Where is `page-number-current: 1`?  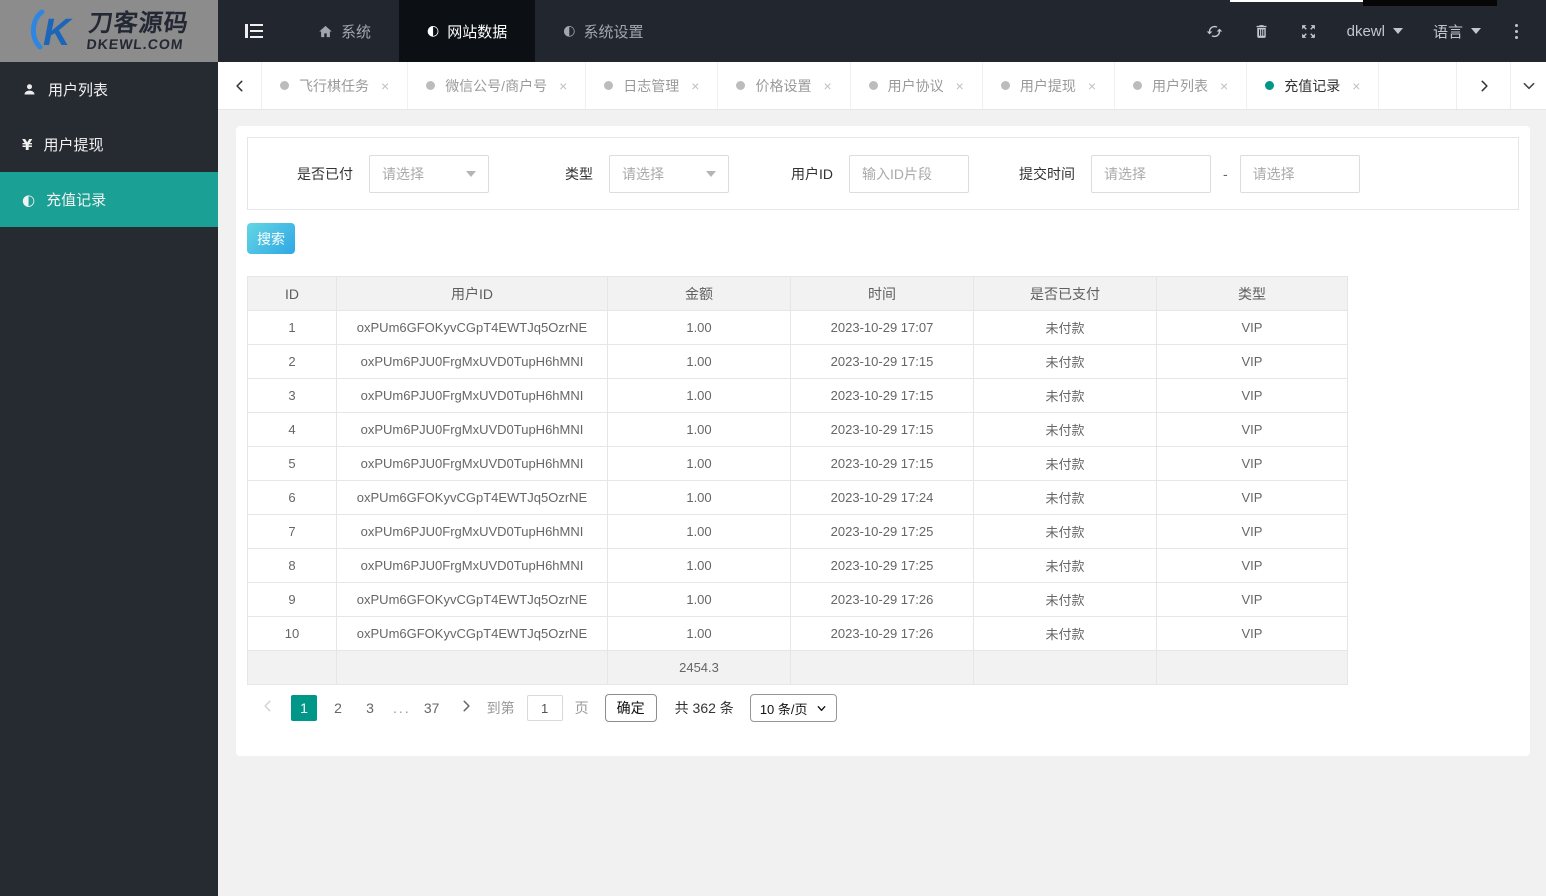 page-number-current: 1 is located at coordinates (304, 708).